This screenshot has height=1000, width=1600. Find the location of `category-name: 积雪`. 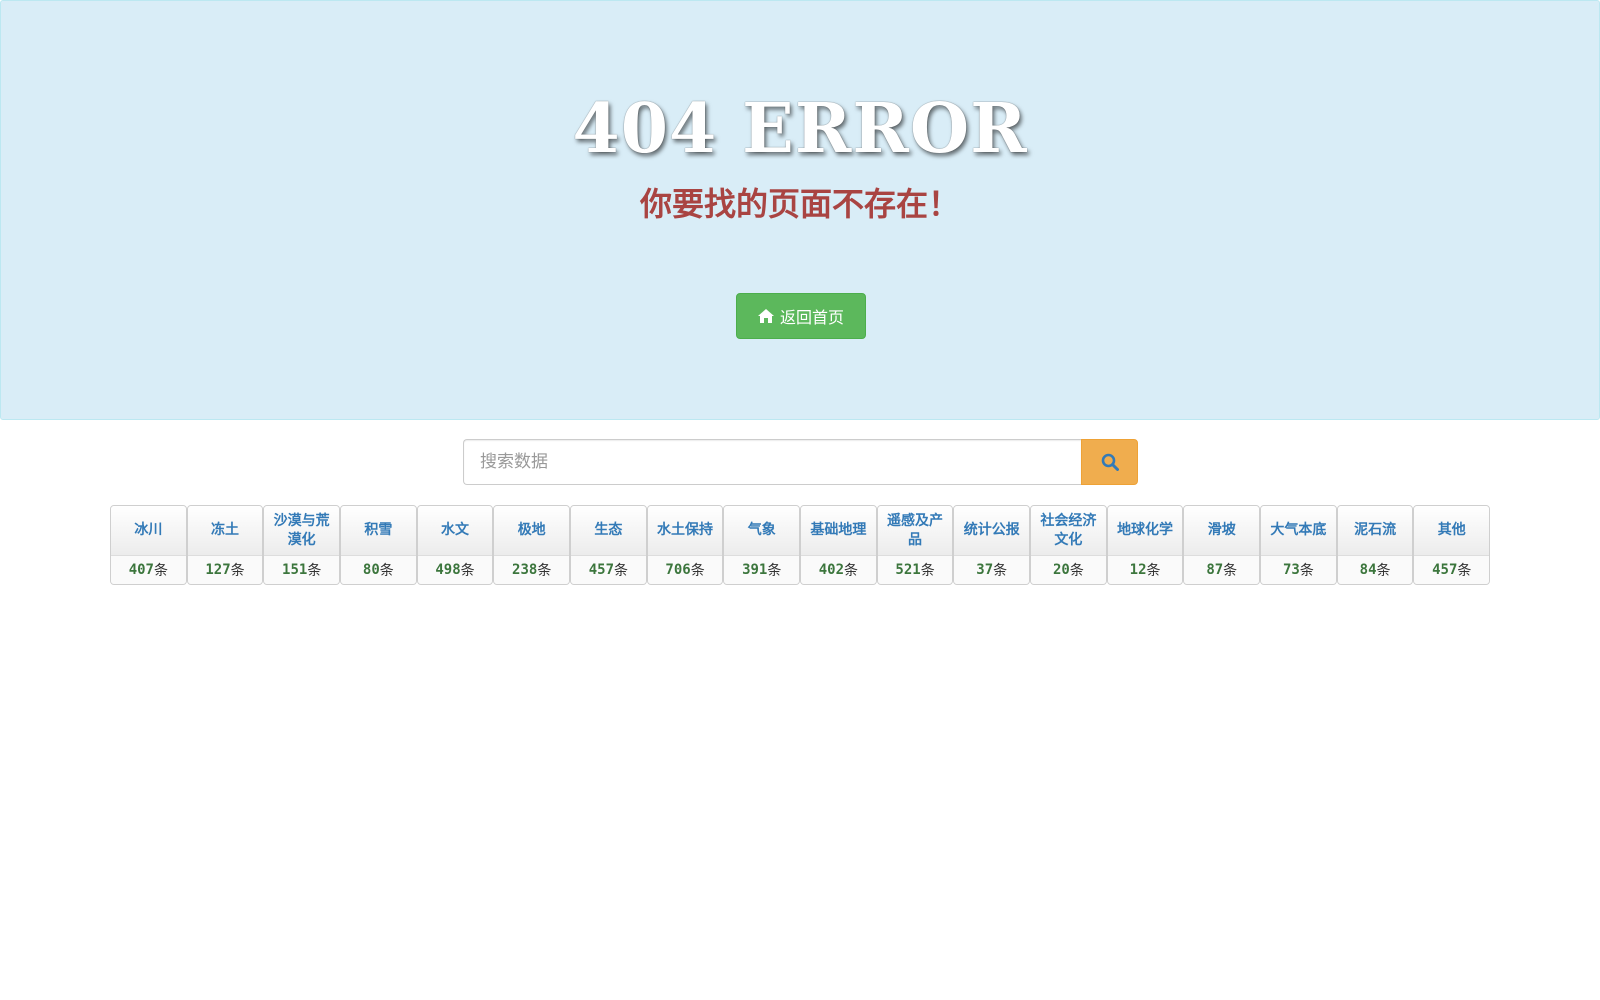

category-name: 积雪 is located at coordinates (378, 531).